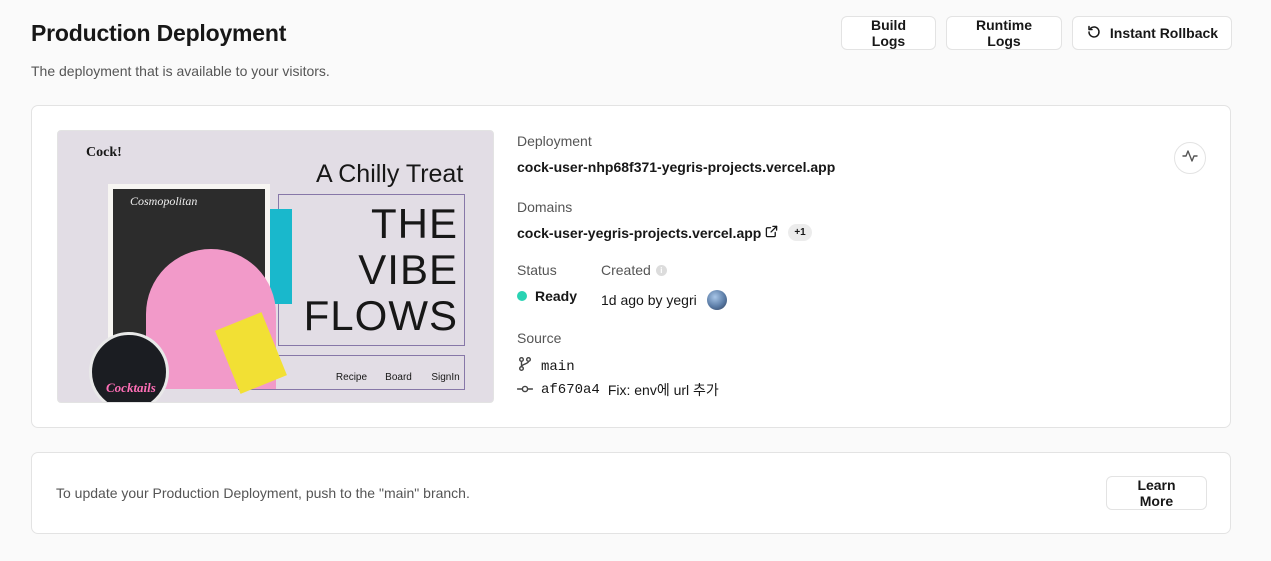 The height and width of the screenshot is (561, 1271). What do you see at coordinates (537, 270) in the screenshot?
I see `status-label: Status` at bounding box center [537, 270].